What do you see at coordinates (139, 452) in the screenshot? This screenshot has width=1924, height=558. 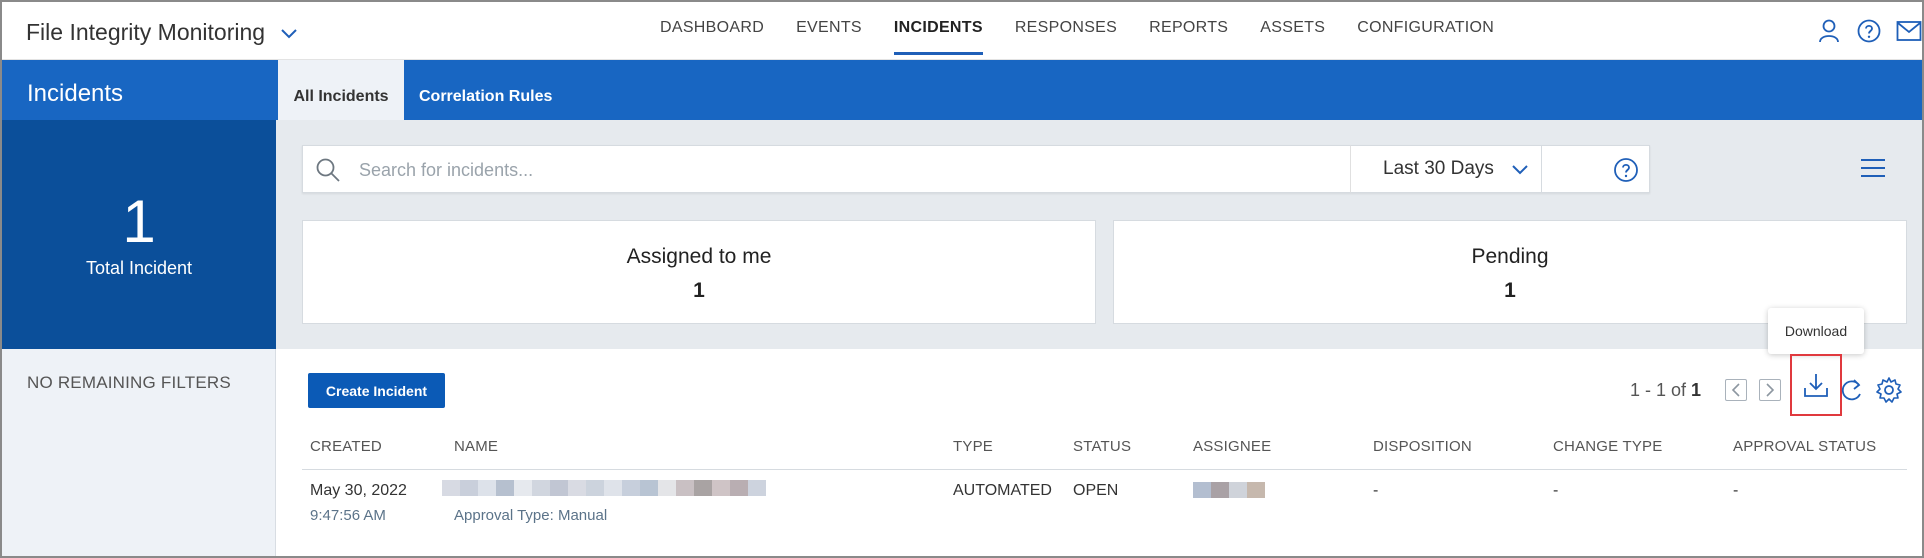 I see `filters-panel: NO REMAINING FILTERS` at bounding box center [139, 452].